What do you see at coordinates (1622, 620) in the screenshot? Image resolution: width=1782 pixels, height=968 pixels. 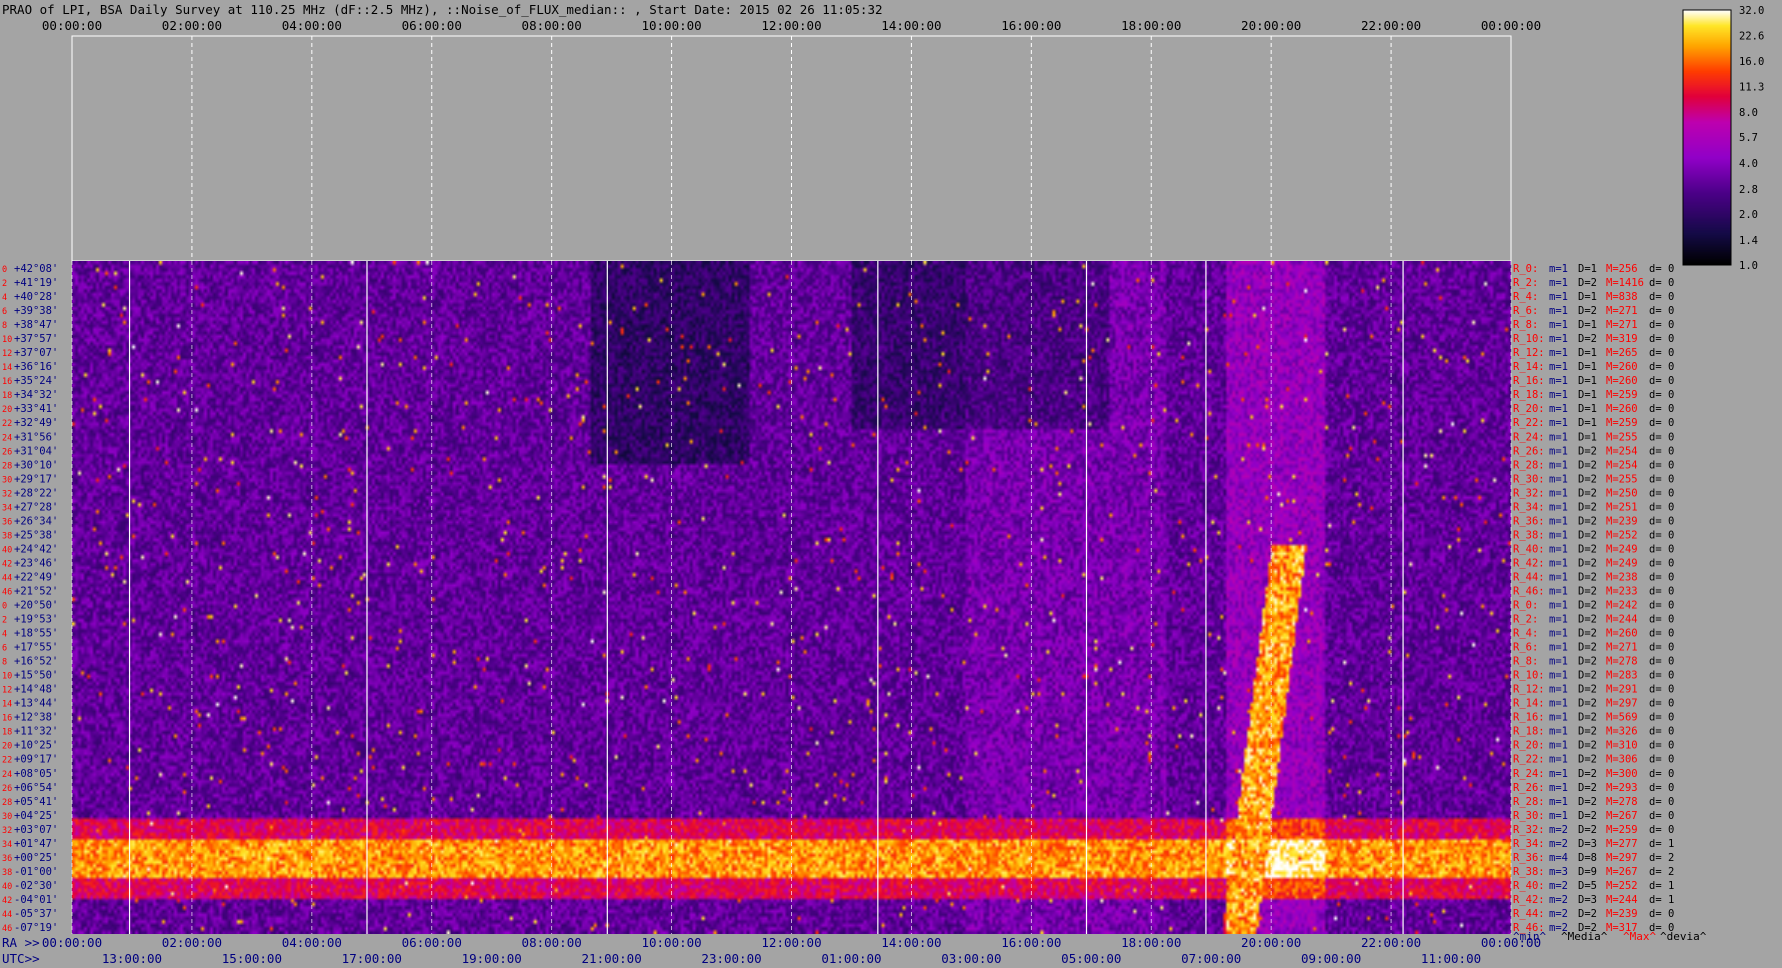 I see `row-stat-max: M=244` at bounding box center [1622, 620].